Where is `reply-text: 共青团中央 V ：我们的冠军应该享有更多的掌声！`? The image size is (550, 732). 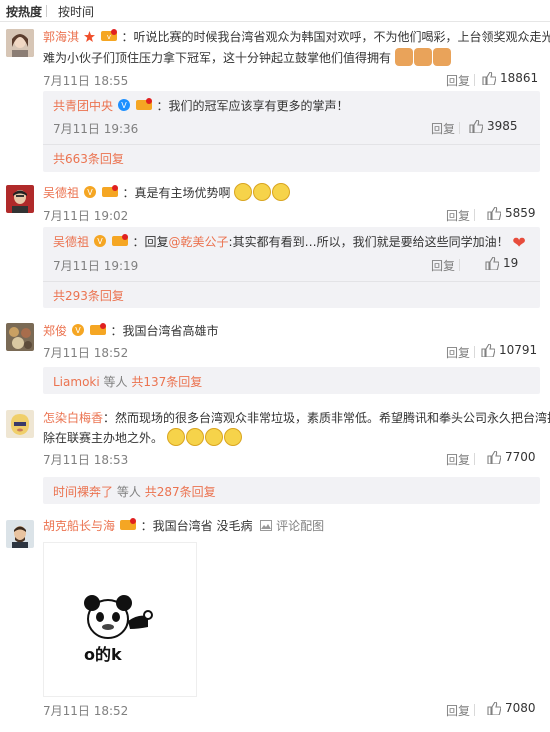 reply-text: 共青团中央 V ：我们的冠军应该享有更多的掌声！ is located at coordinates (292, 106).